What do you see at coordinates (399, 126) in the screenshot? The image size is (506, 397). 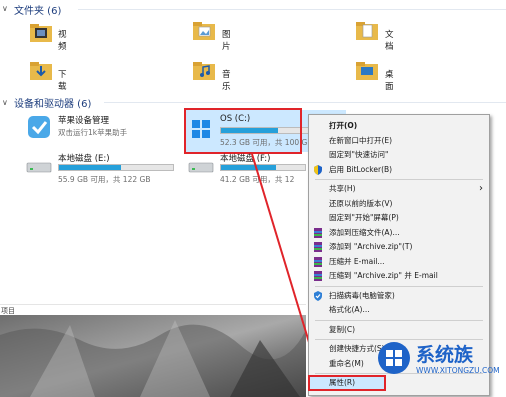 I see `menu-item: 打开(O)` at bounding box center [399, 126].